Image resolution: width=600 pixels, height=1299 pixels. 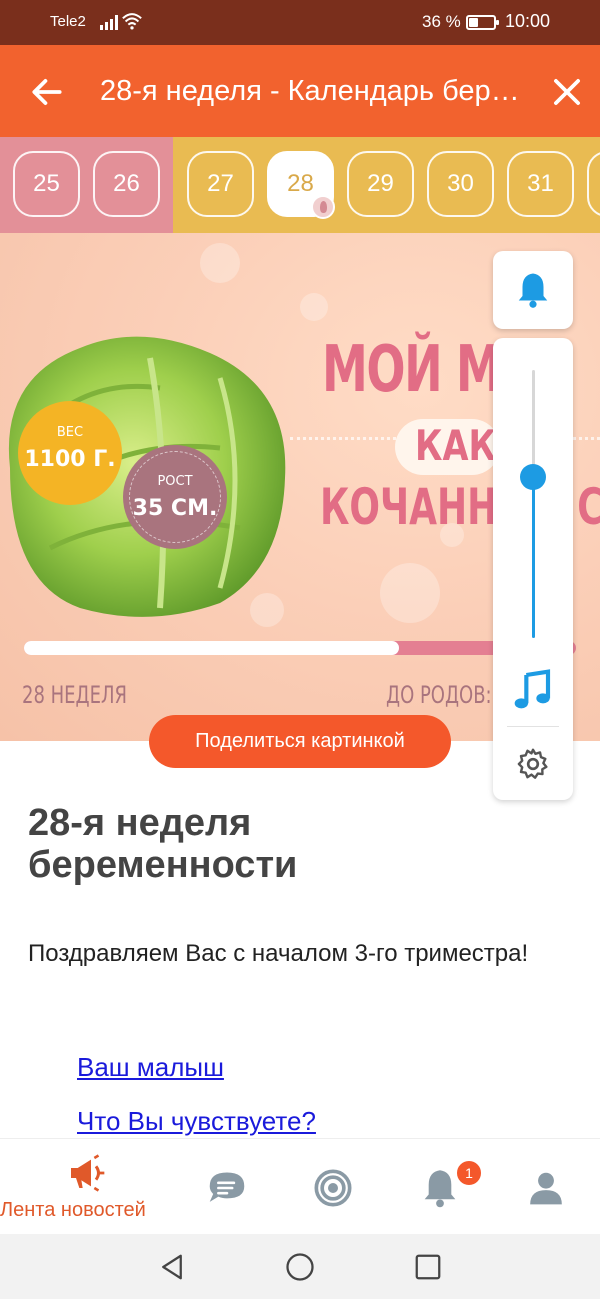 I want to click on notification-badge: 1, so click(x=469, y=1173).